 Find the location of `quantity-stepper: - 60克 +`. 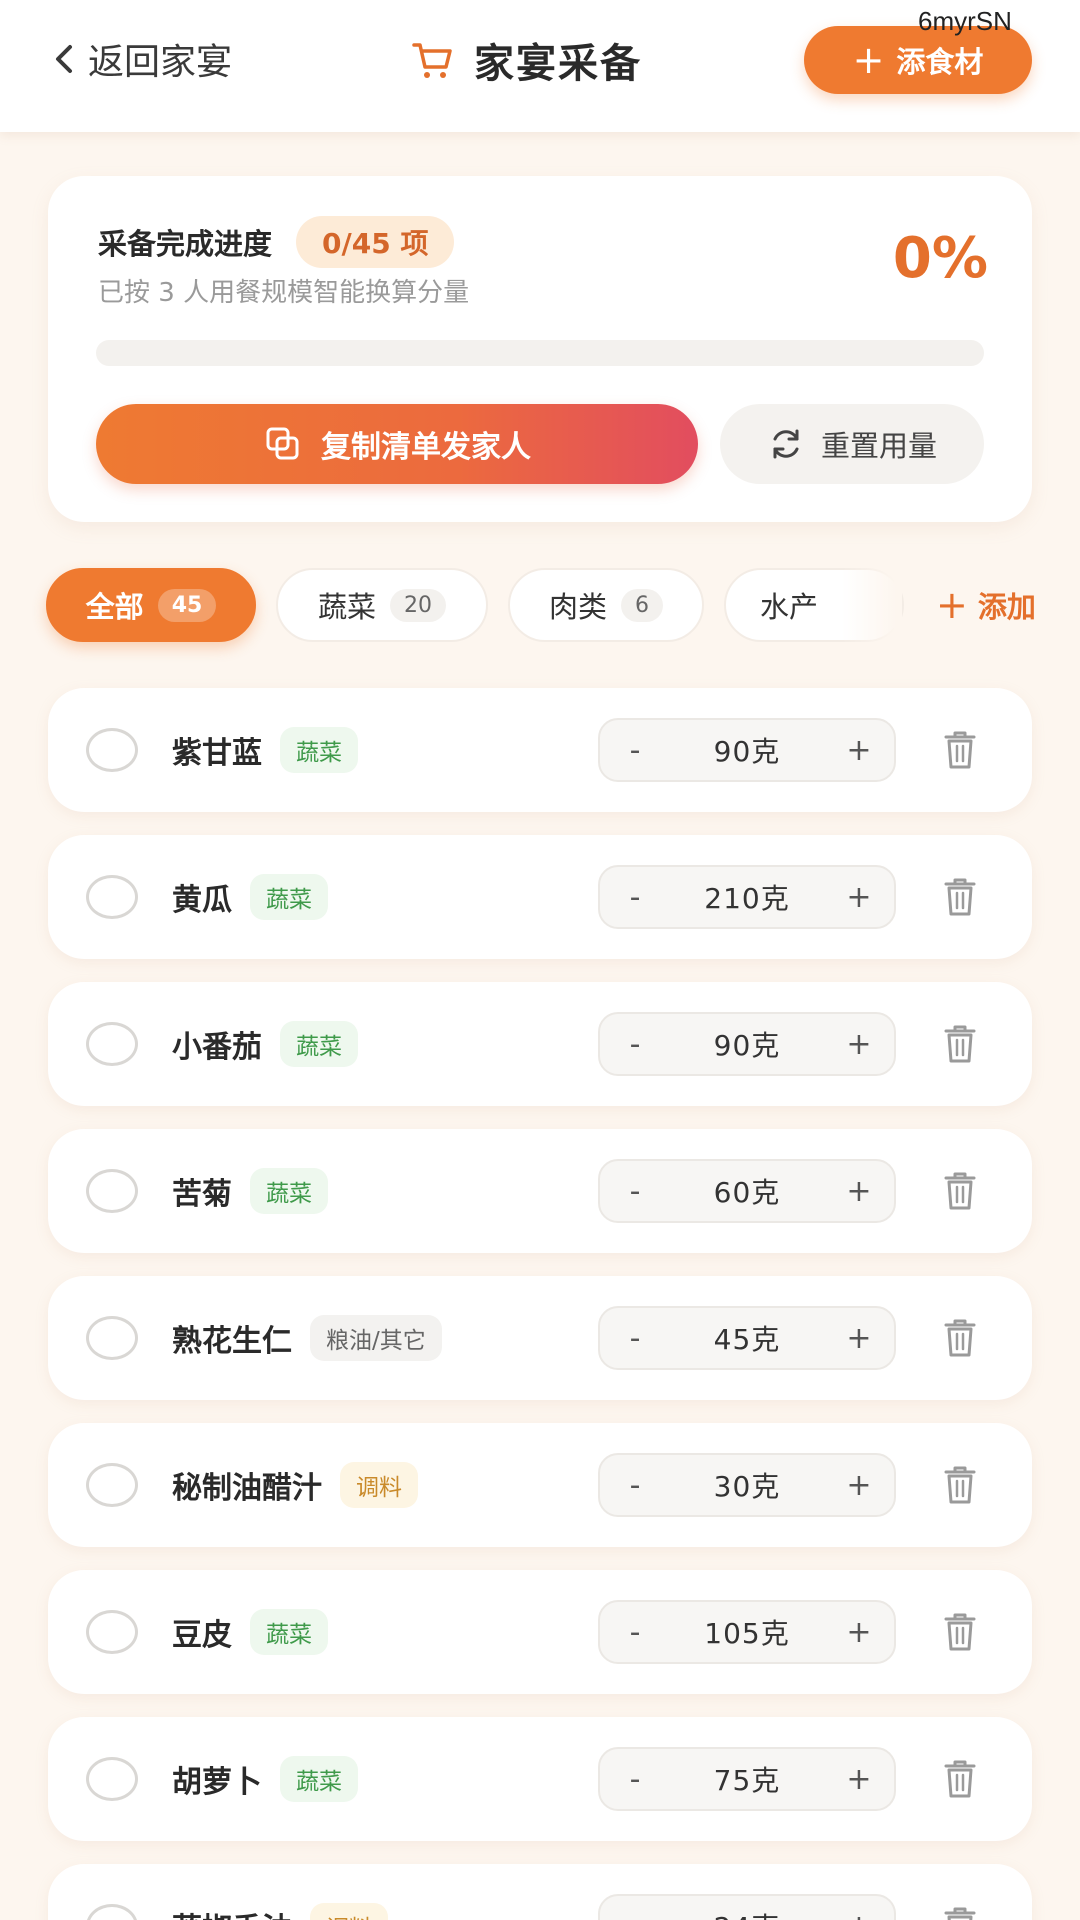

quantity-stepper: - 60克 + is located at coordinates (747, 1191).